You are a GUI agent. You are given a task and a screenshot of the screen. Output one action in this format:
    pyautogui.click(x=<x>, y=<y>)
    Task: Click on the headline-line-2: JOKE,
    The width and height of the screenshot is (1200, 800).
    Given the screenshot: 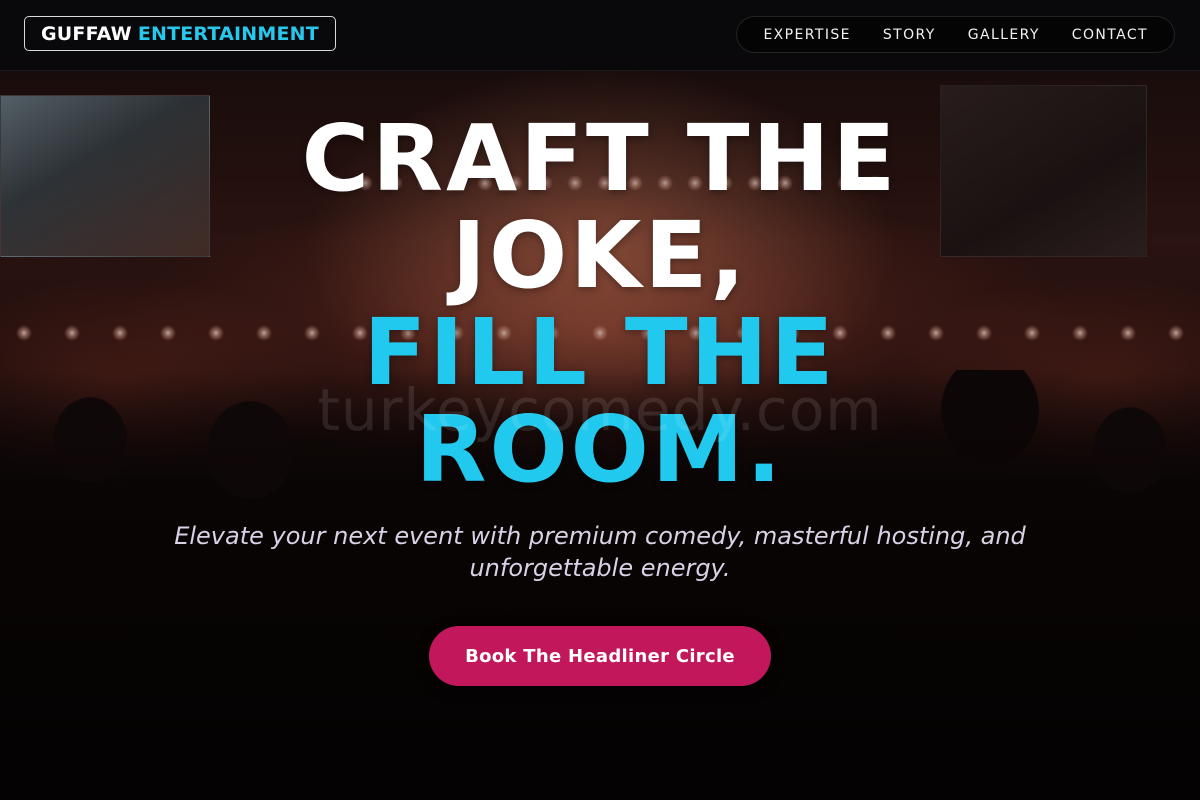 What is the action you would take?
    pyautogui.click(x=600, y=255)
    